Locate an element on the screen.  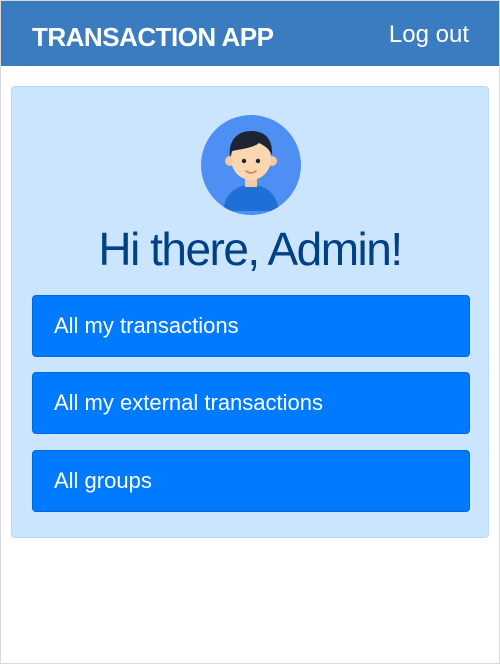
app-brand: TRANSACTION APP is located at coordinates (153, 37).